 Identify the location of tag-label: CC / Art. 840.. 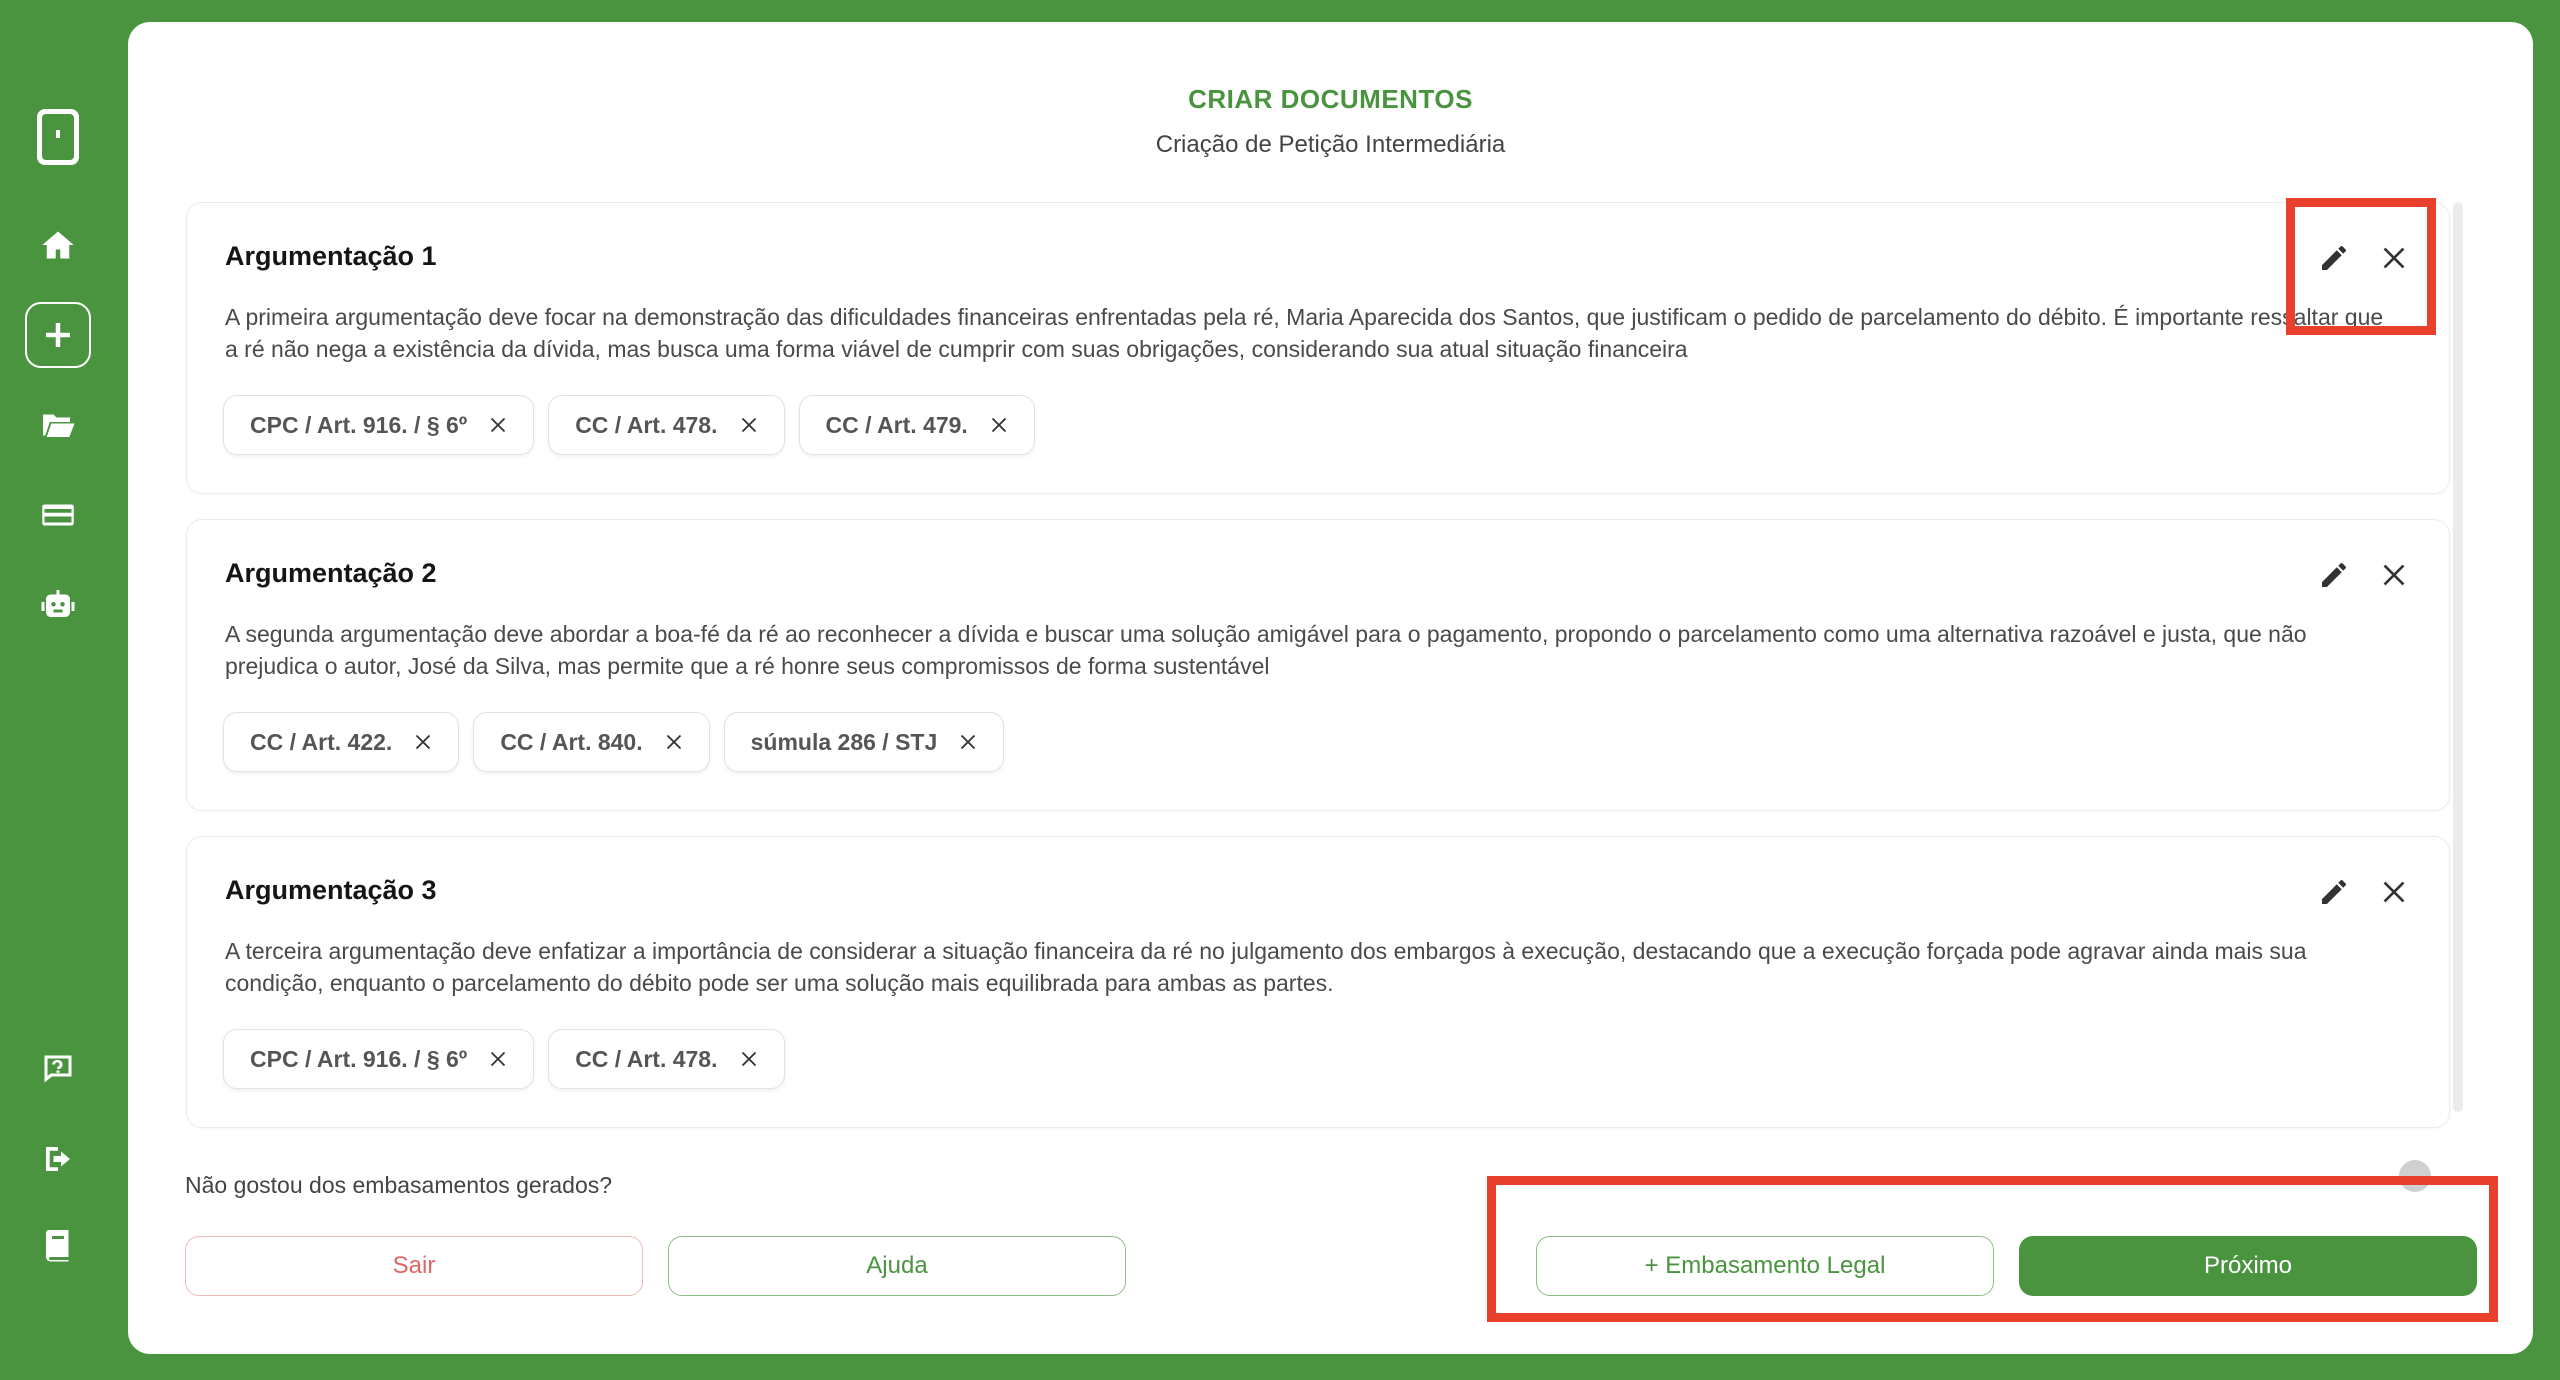
(571, 741).